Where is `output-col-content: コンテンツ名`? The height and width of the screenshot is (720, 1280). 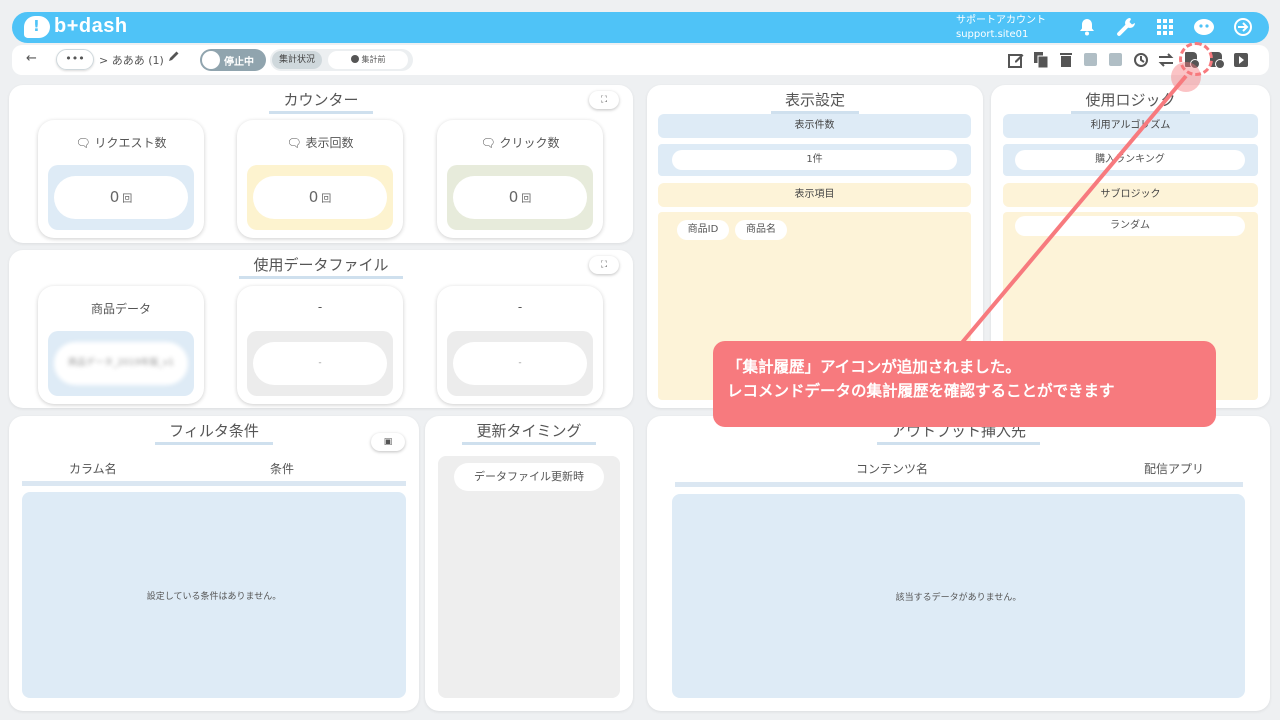
output-col-content: コンテンツ名 is located at coordinates (892, 469).